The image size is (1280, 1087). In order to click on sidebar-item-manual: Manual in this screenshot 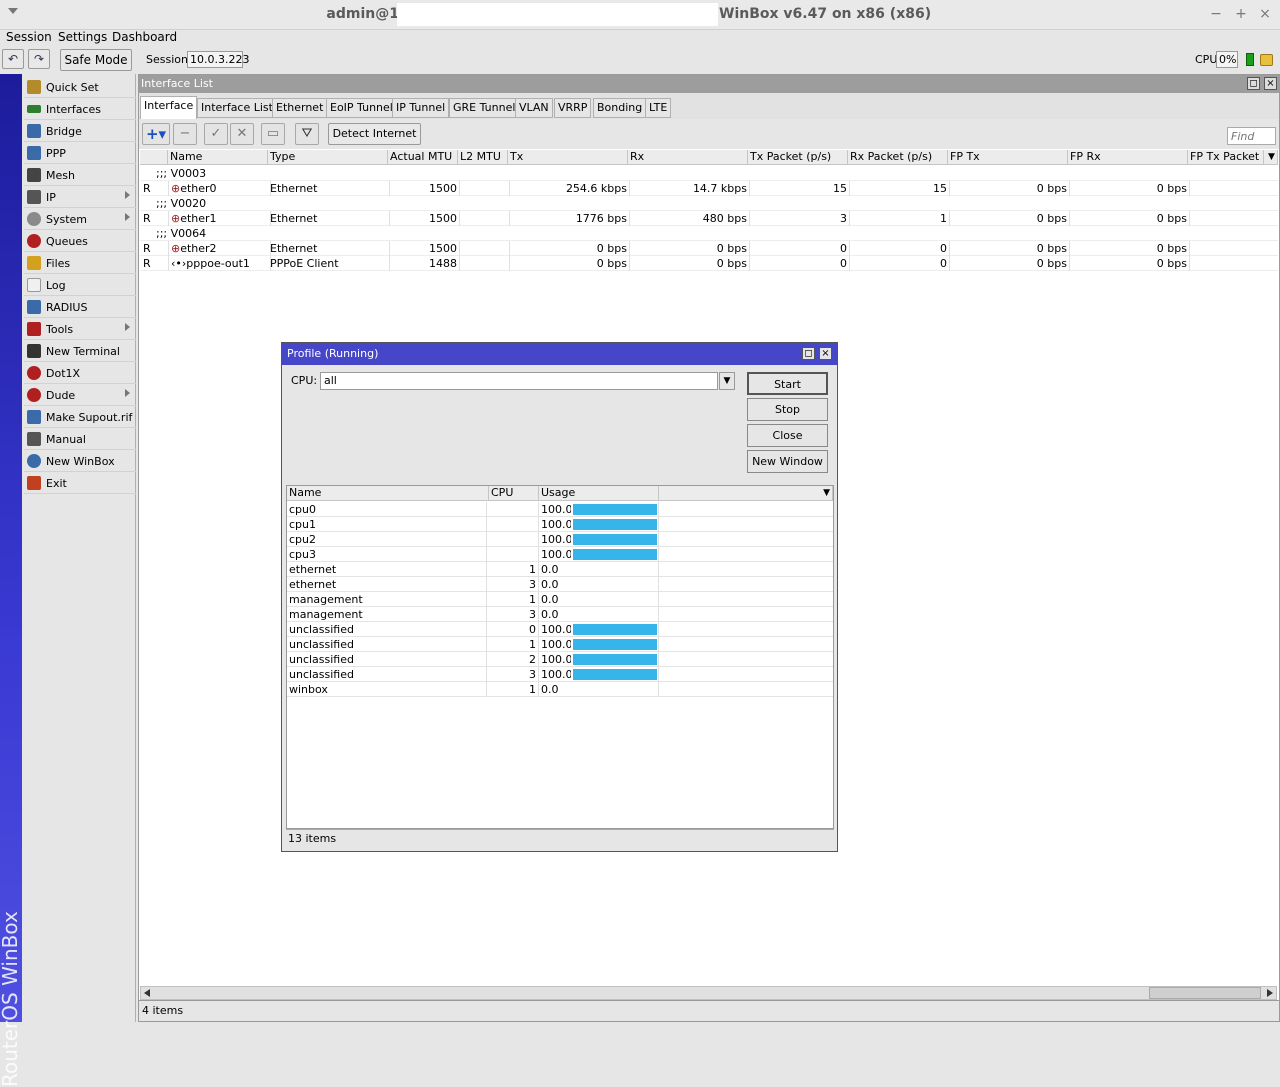, I will do `click(80, 439)`.